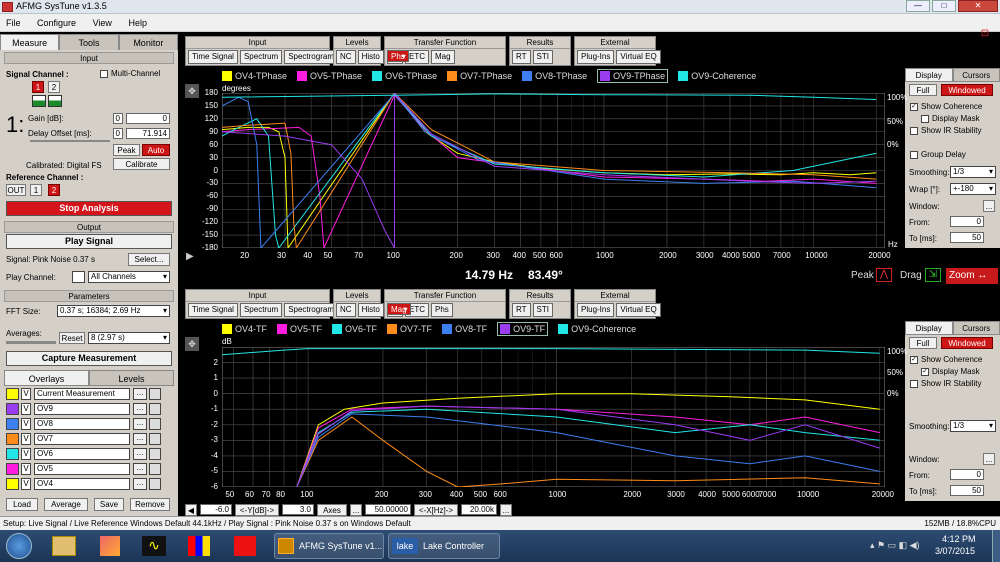  Describe the element at coordinates (967, 237) in the screenshot. I see `top-to-input: 50` at that location.